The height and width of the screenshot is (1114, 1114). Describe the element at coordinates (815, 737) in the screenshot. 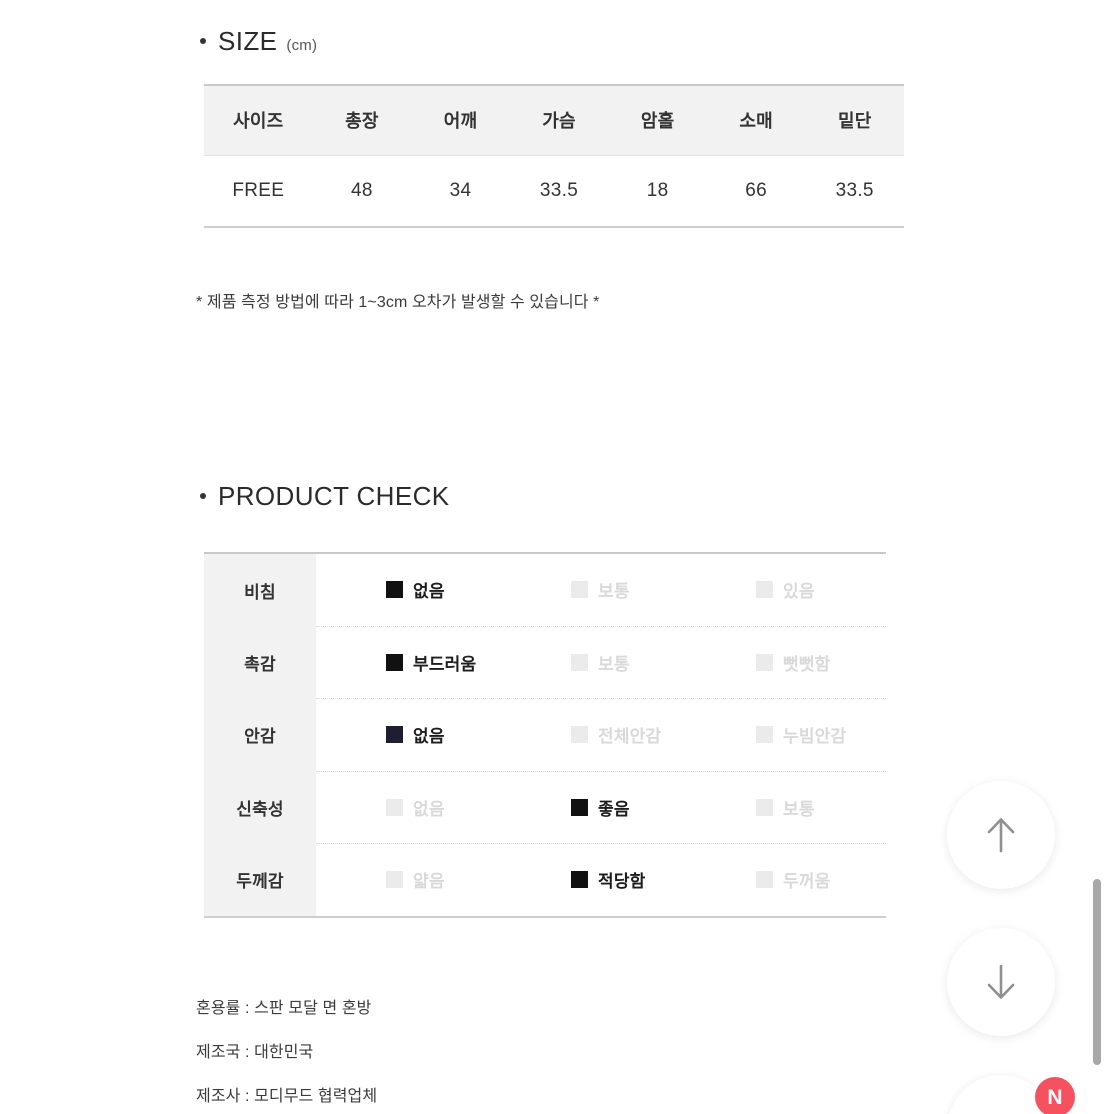

I see `check-option-label: 누빔안감` at that location.